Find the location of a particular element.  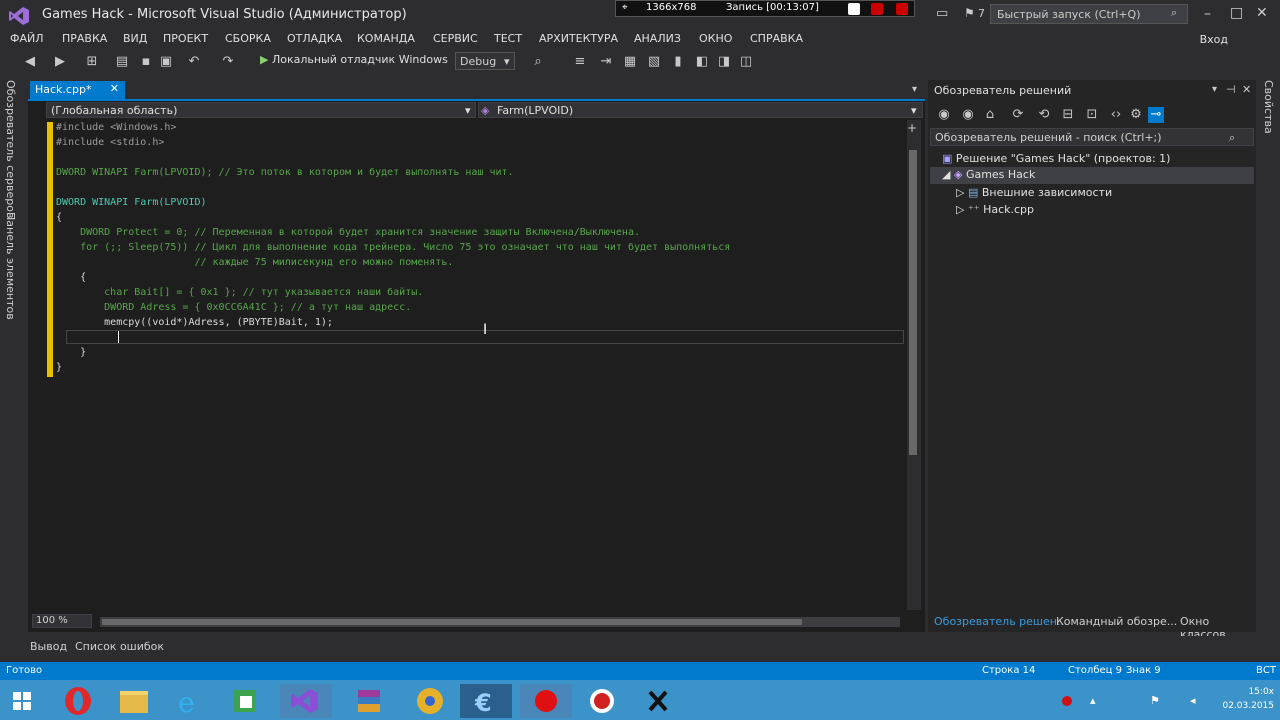

bookmark-icon: ▮ is located at coordinates (678, 62).